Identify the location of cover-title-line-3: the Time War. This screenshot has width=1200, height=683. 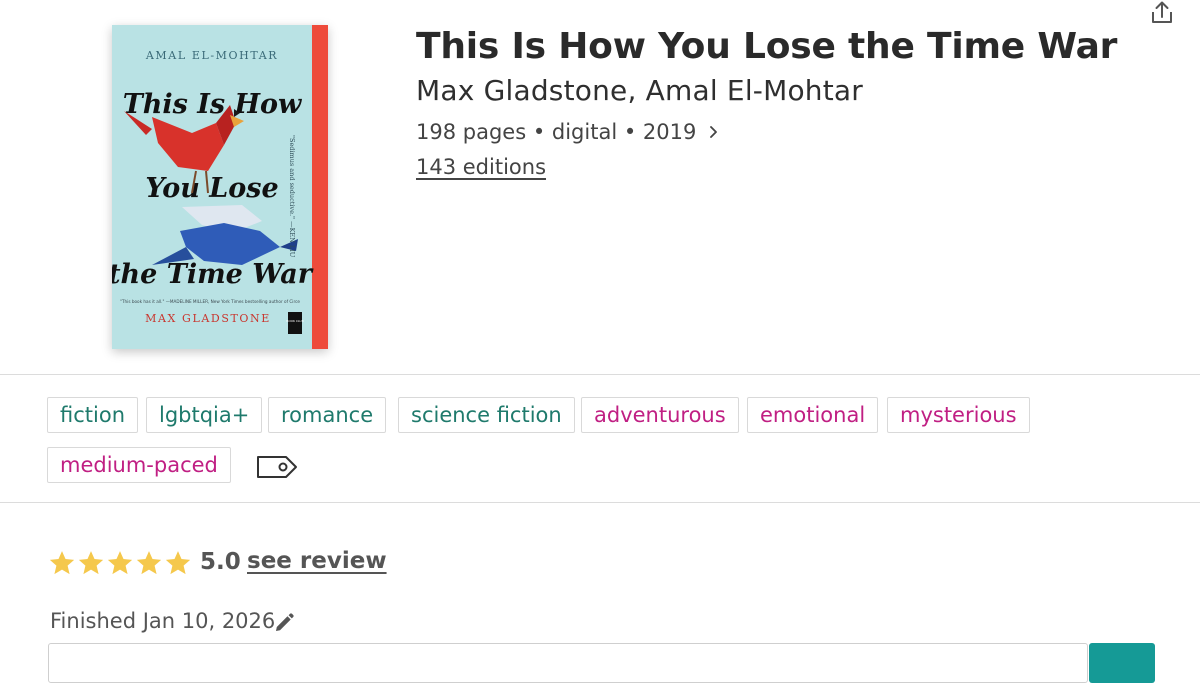
(213, 274).